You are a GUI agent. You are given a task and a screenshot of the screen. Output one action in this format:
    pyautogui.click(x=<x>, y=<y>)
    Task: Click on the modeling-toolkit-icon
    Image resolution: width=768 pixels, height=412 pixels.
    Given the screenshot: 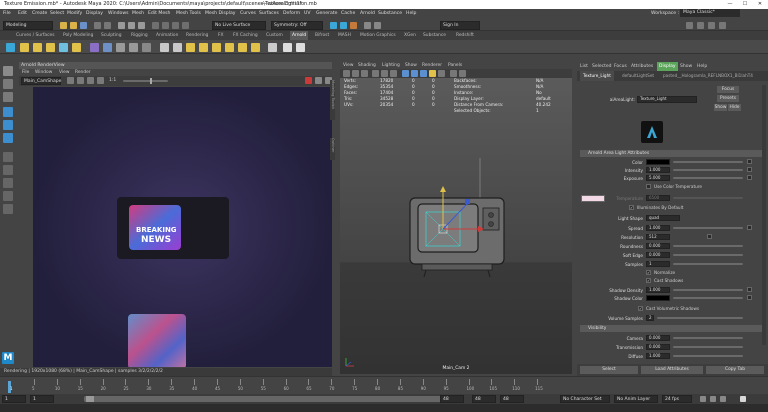 What is the action you would take?
    pyautogui.click(x=689, y=25)
    